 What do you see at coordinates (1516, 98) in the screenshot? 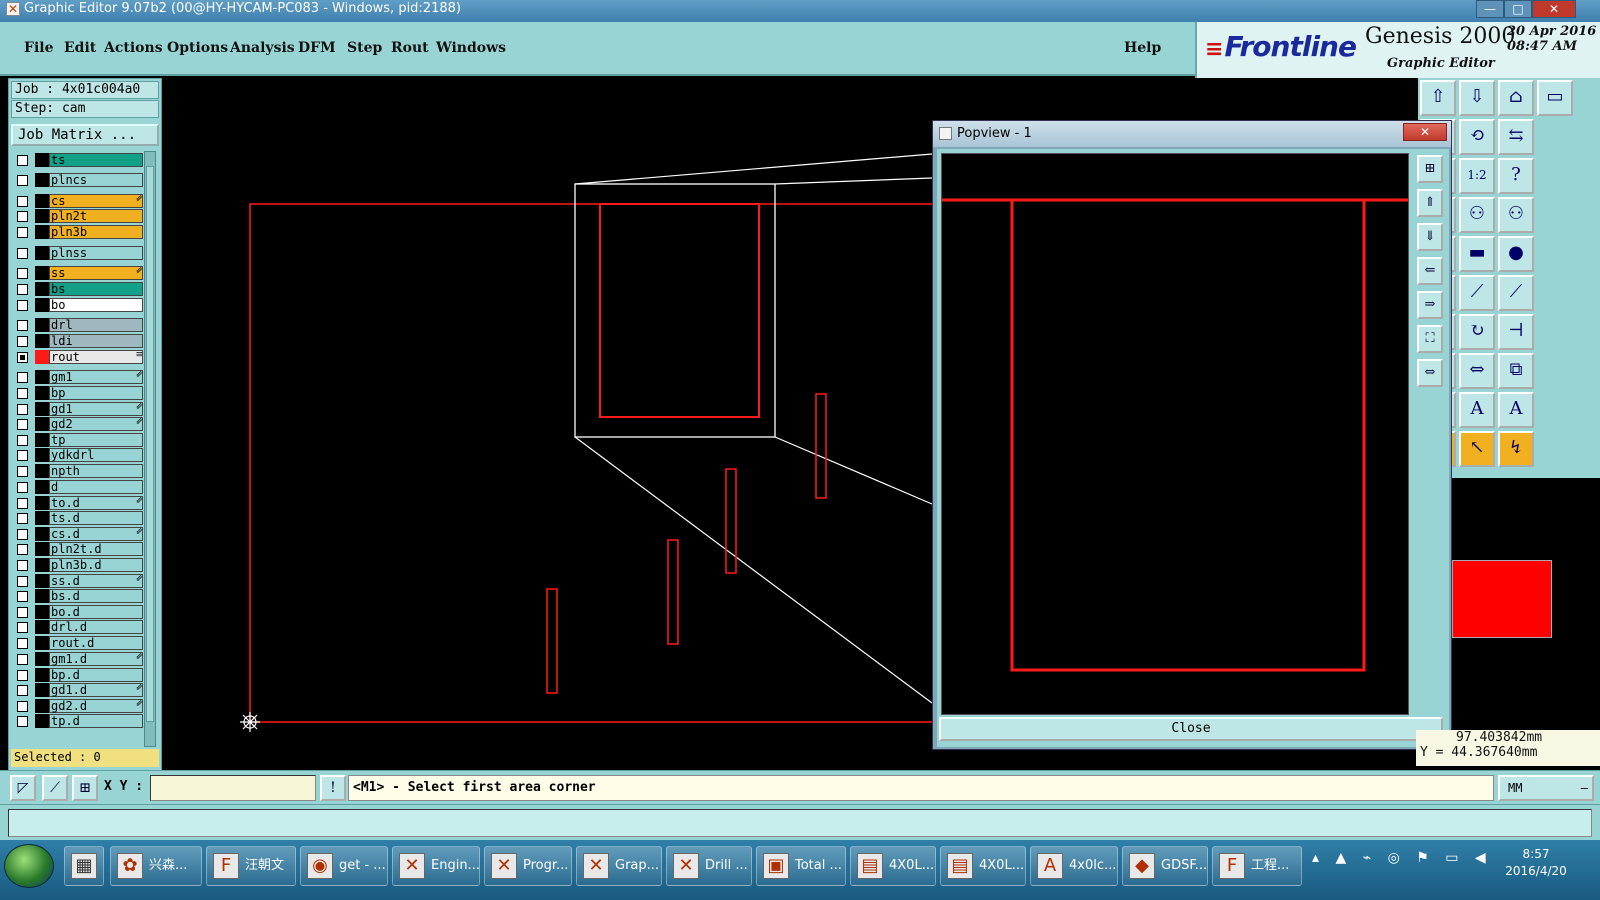
I see `home-icon: ⌂` at bounding box center [1516, 98].